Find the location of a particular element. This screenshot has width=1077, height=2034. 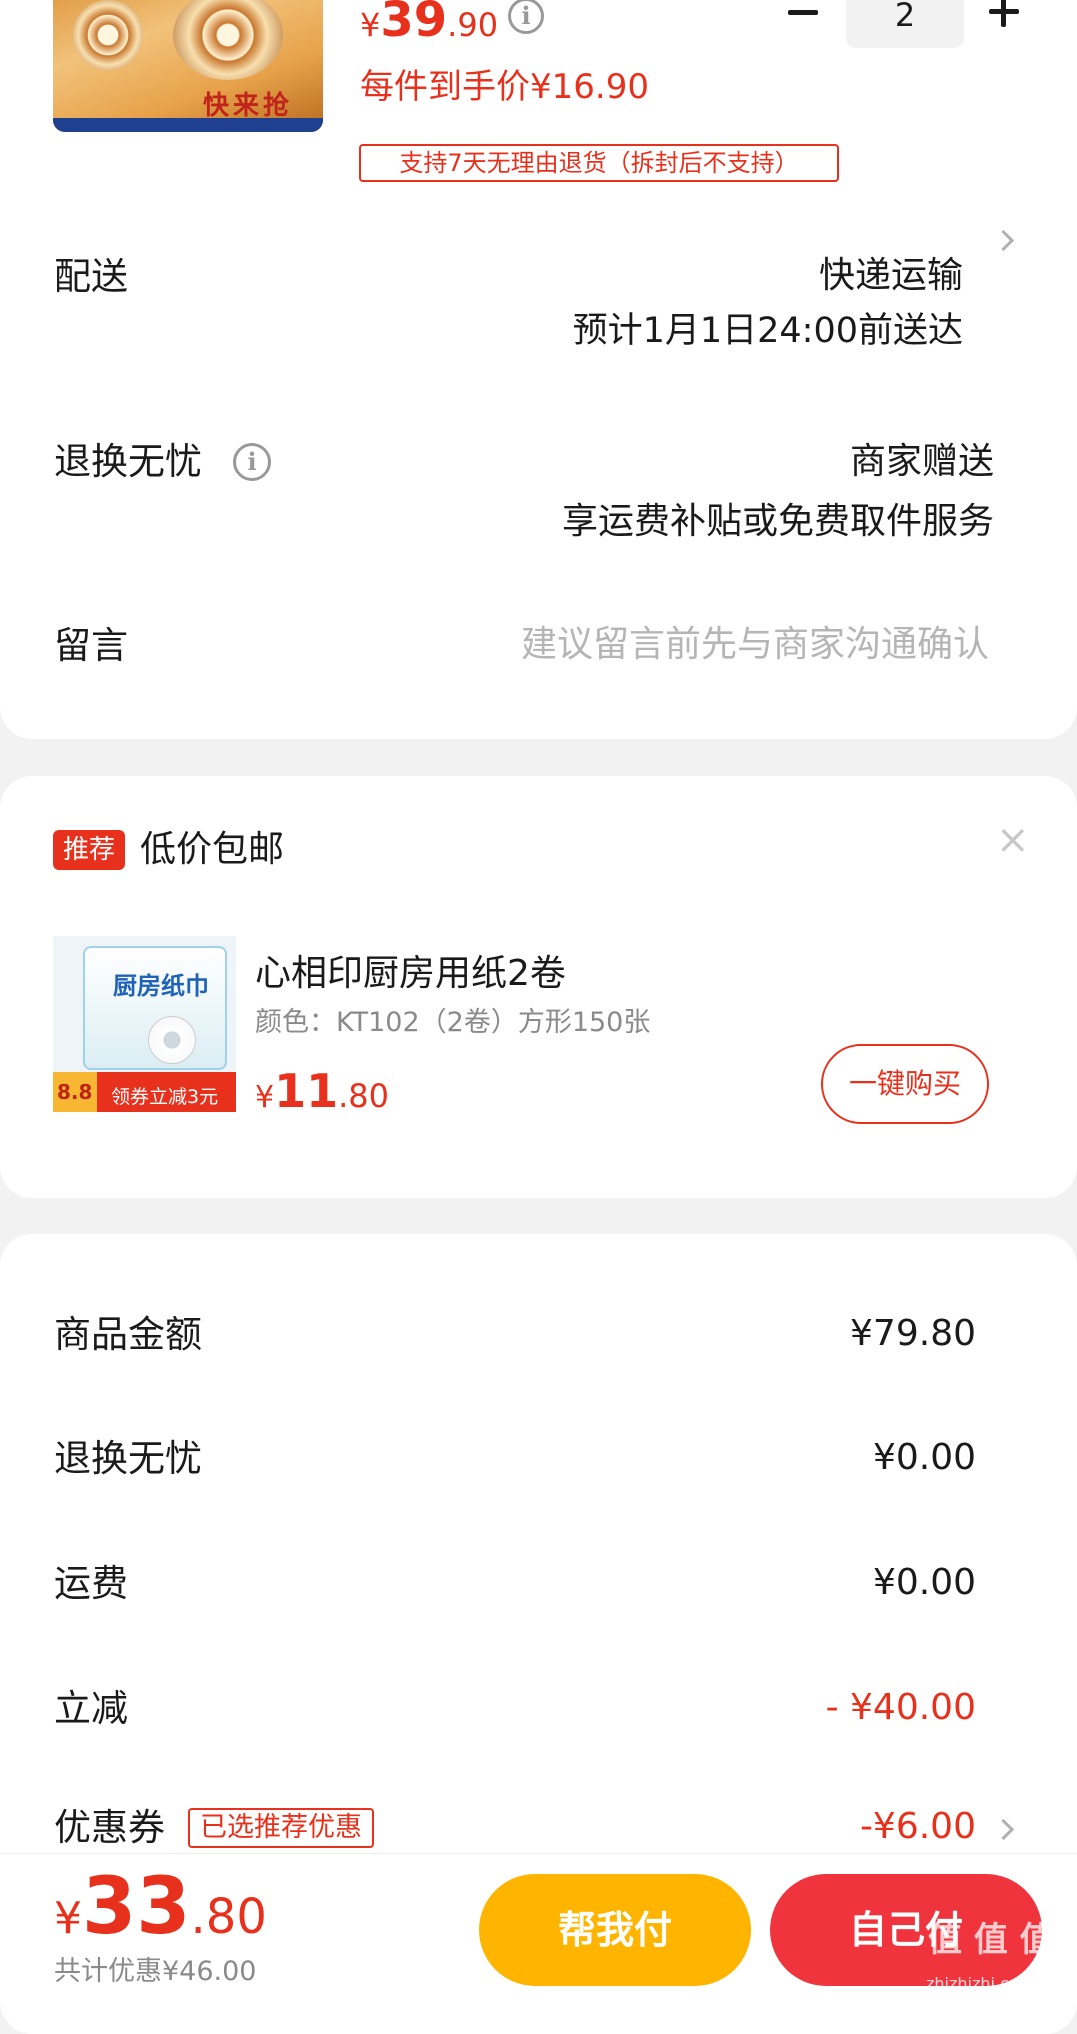

coupon-label: 优惠券 is located at coordinates (109, 1827).